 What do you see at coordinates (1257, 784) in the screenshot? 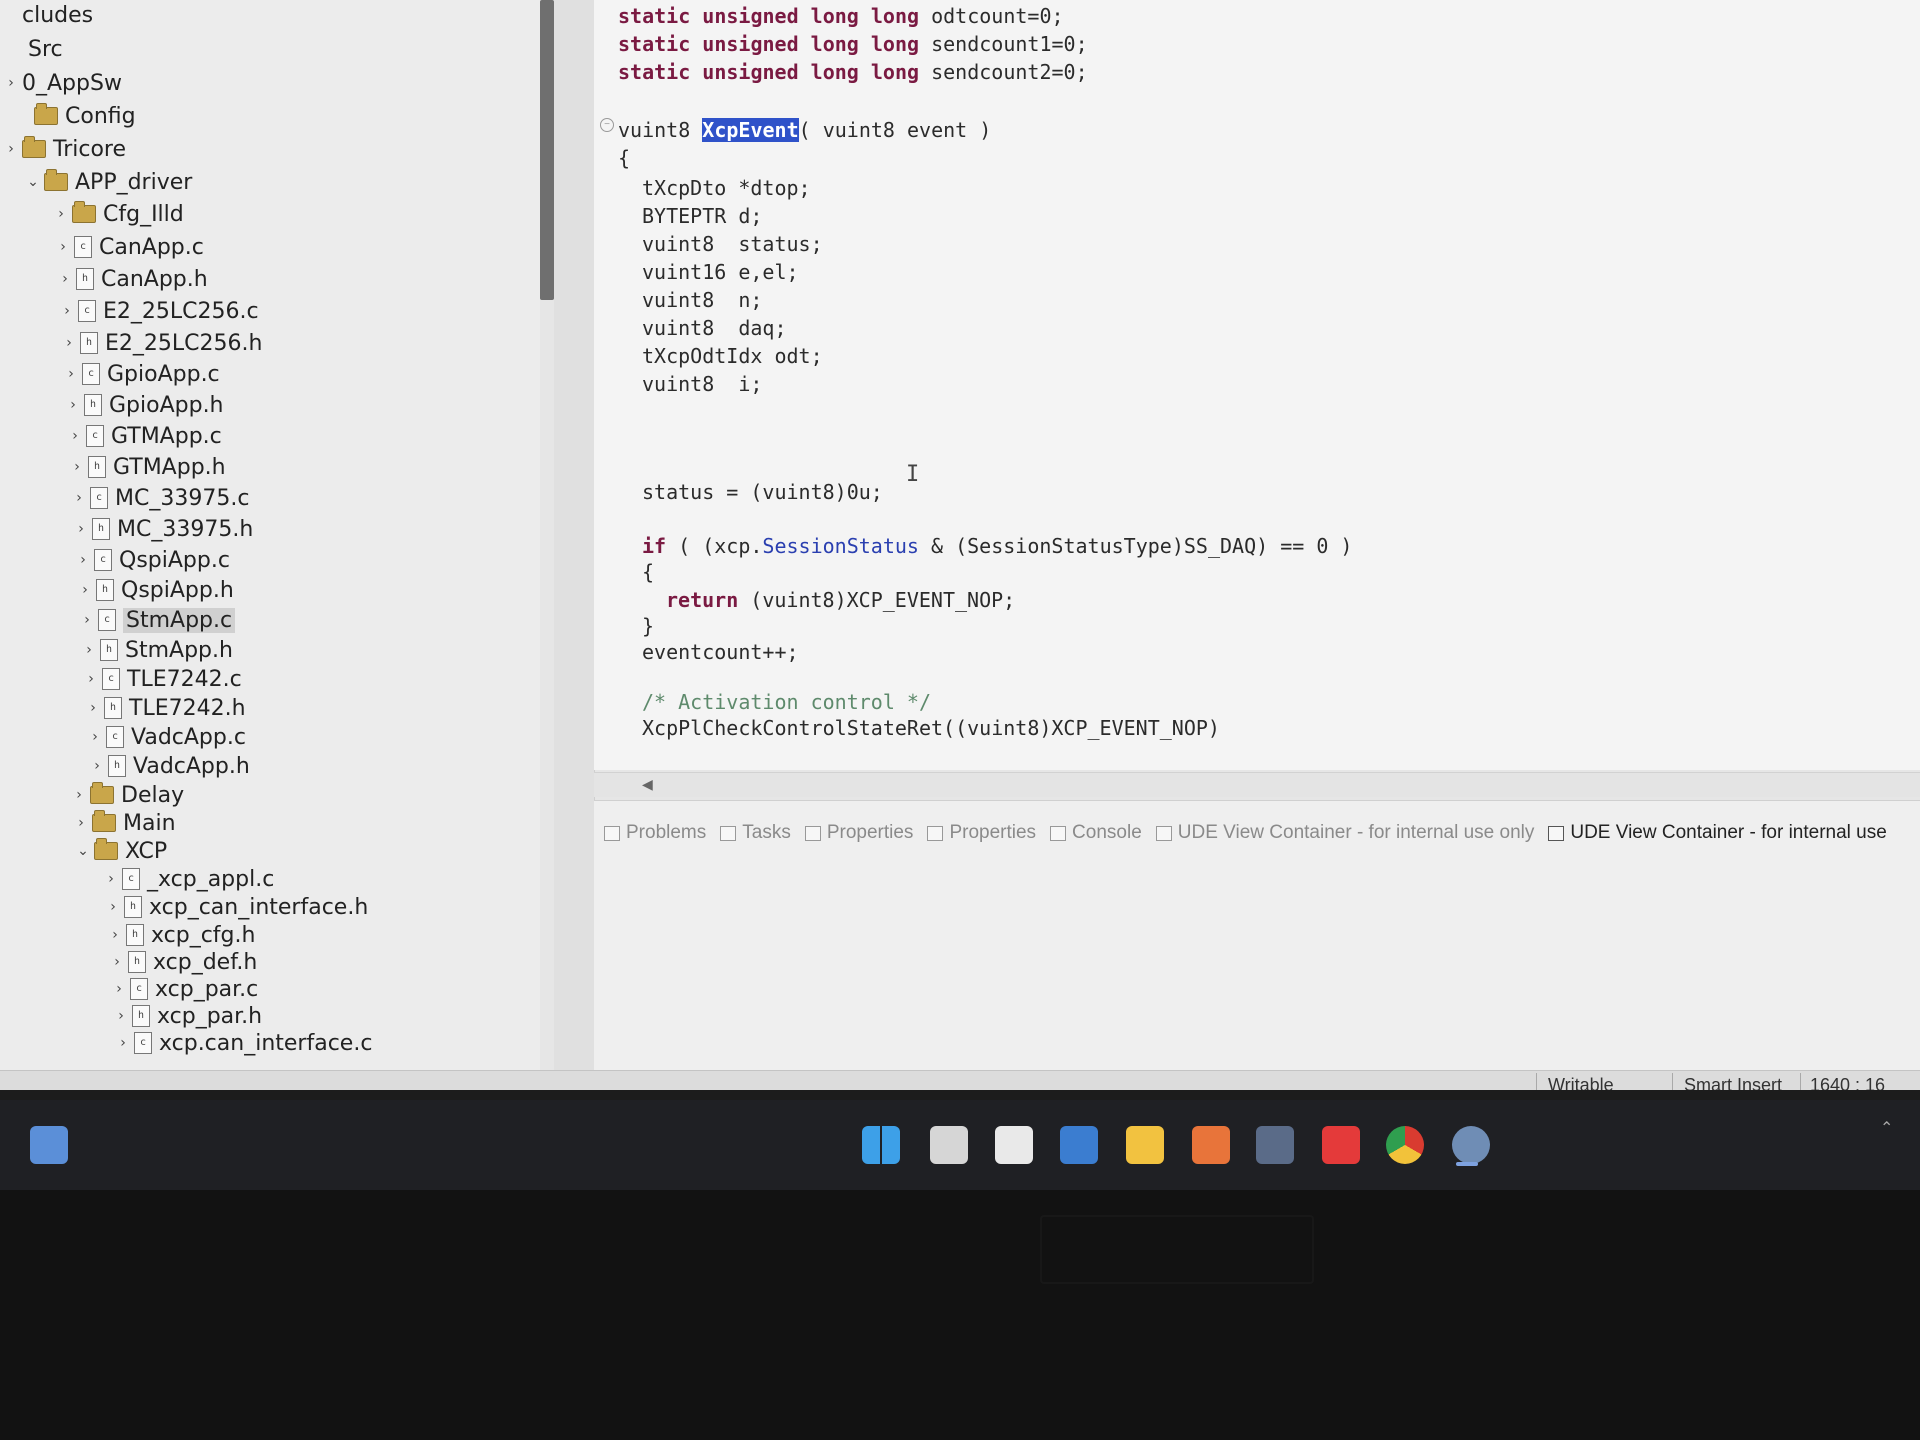
I see `editor-horizontal-scrollbar: ◀` at bounding box center [1257, 784].